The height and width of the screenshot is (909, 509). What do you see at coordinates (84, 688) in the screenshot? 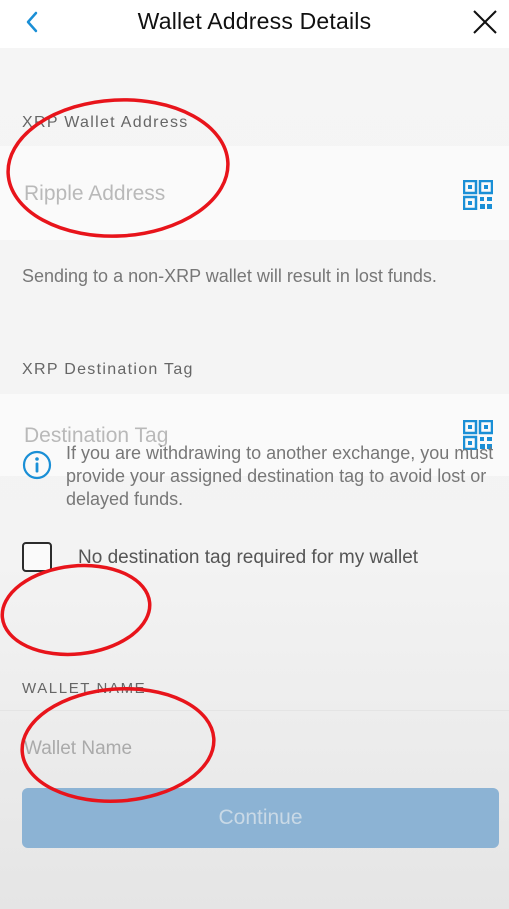
I see `wallet-name-label: WALLET NAME` at bounding box center [84, 688].